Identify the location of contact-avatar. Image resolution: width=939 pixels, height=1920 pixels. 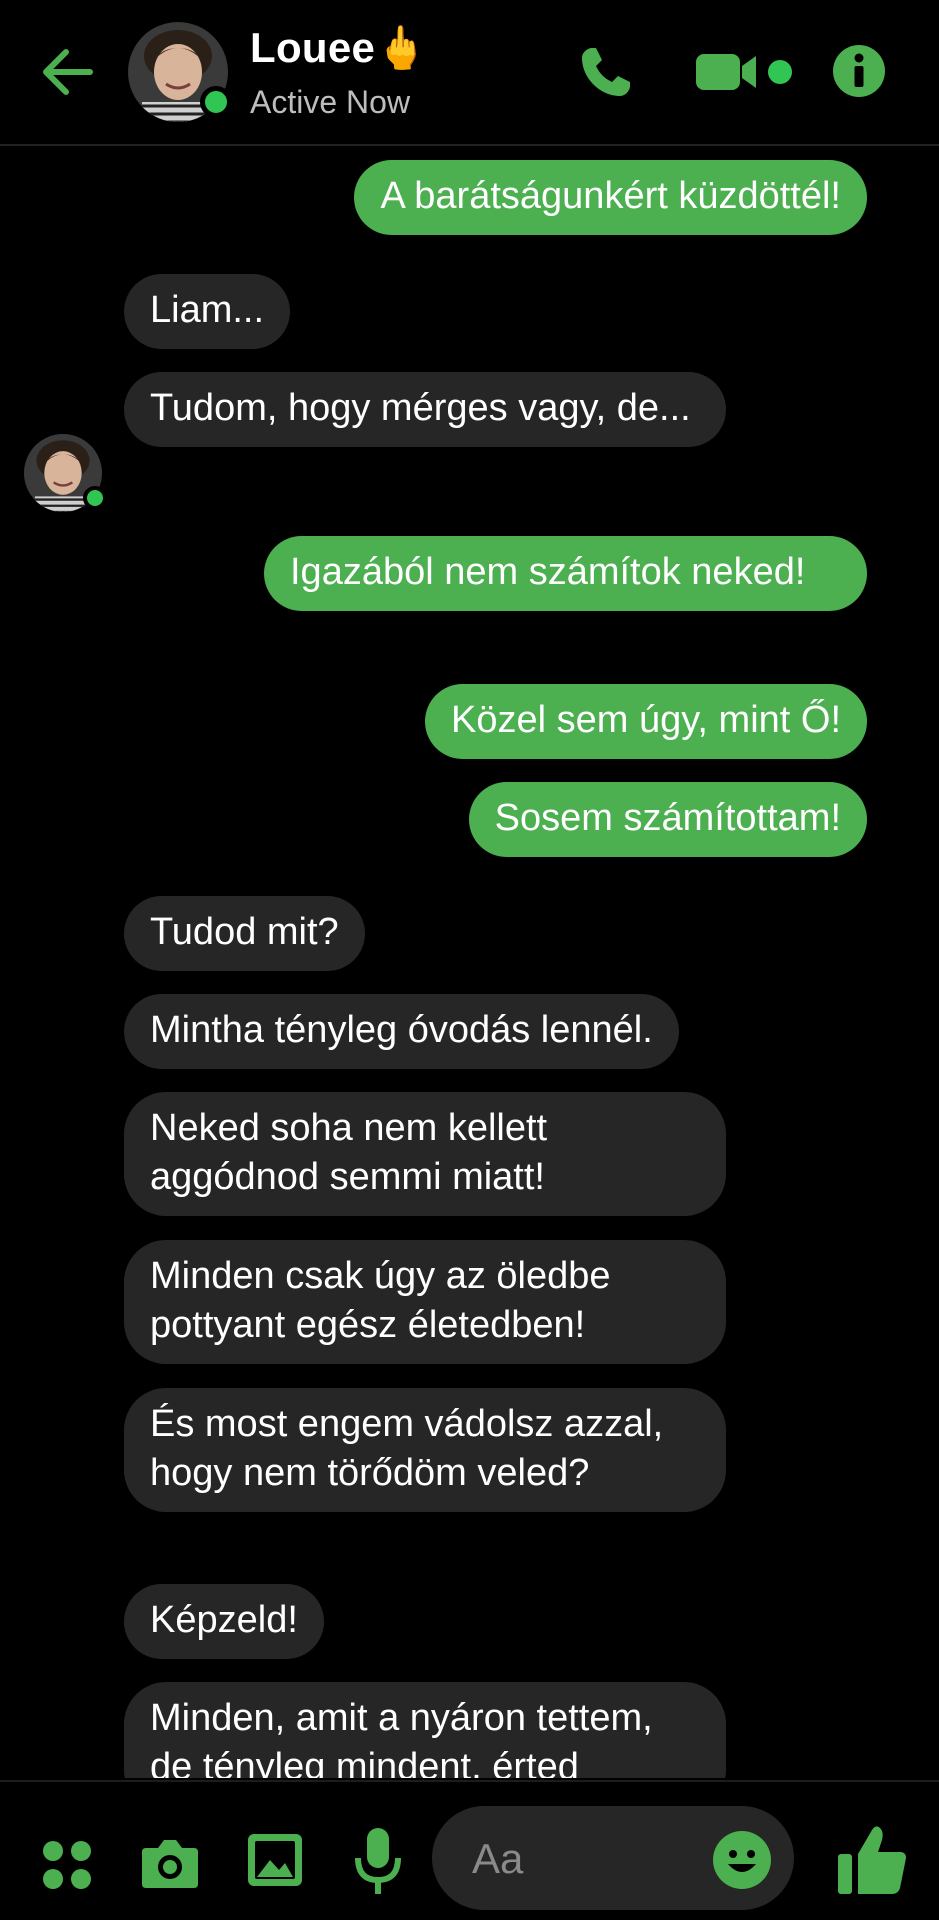
(180, 72).